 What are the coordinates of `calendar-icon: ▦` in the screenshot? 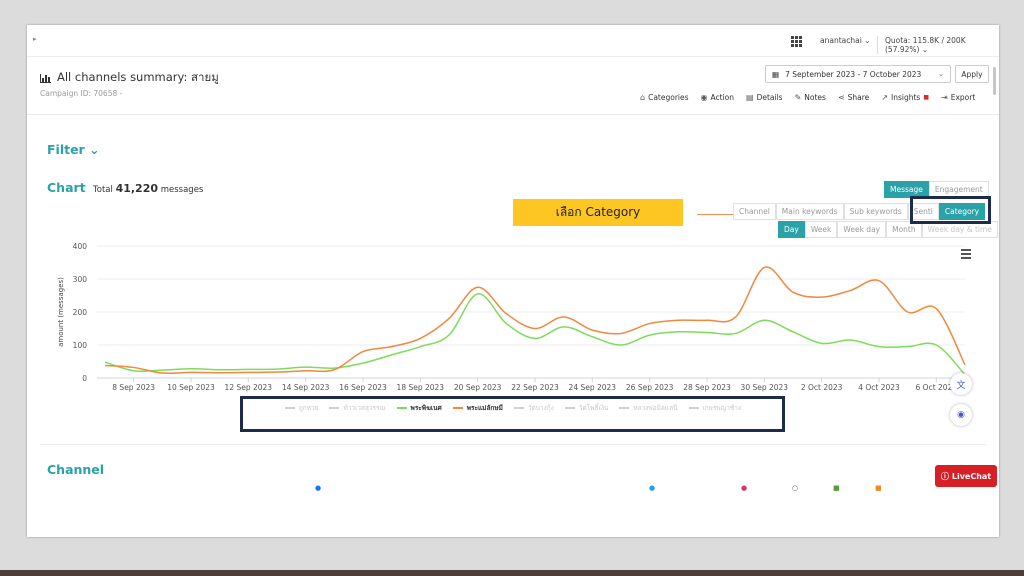 It's located at (776, 74).